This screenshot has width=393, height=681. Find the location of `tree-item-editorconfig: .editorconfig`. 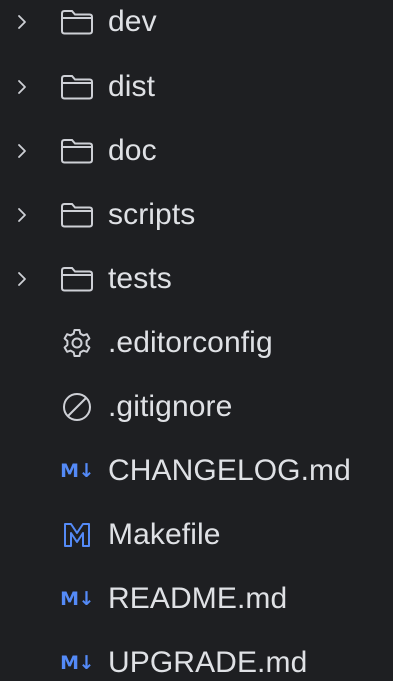

tree-item-editorconfig: .editorconfig is located at coordinates (196, 343).